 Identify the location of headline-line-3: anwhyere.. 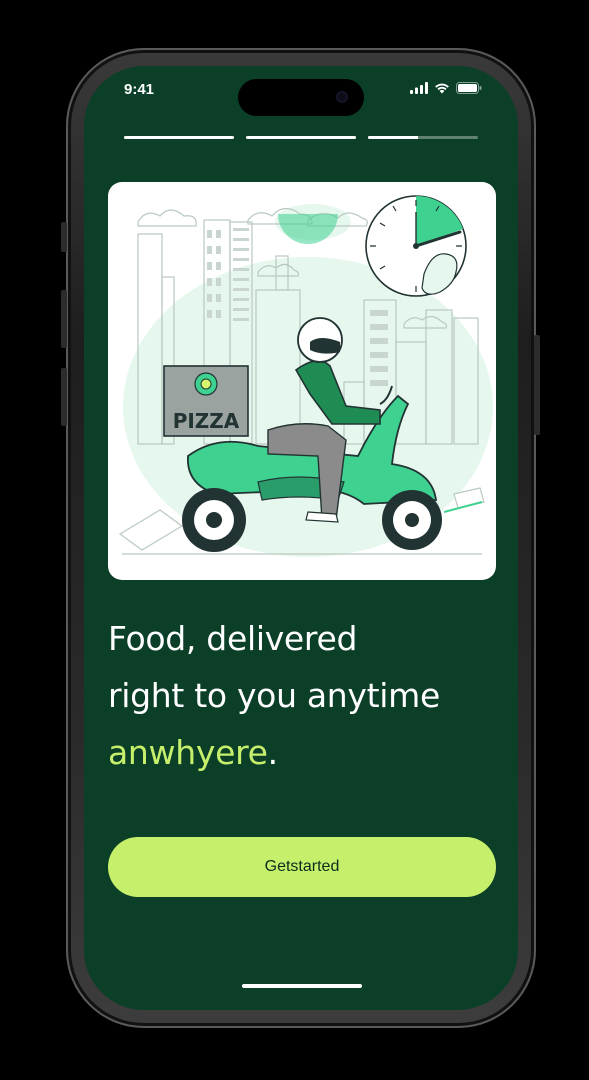
(308, 752).